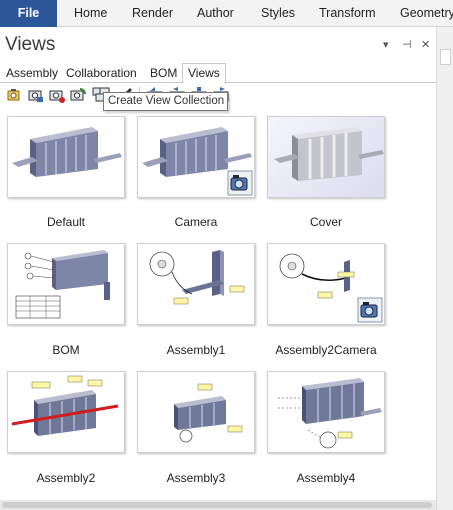  Describe the element at coordinates (204, 73) in the screenshot. I see `tab-views: Views` at that location.